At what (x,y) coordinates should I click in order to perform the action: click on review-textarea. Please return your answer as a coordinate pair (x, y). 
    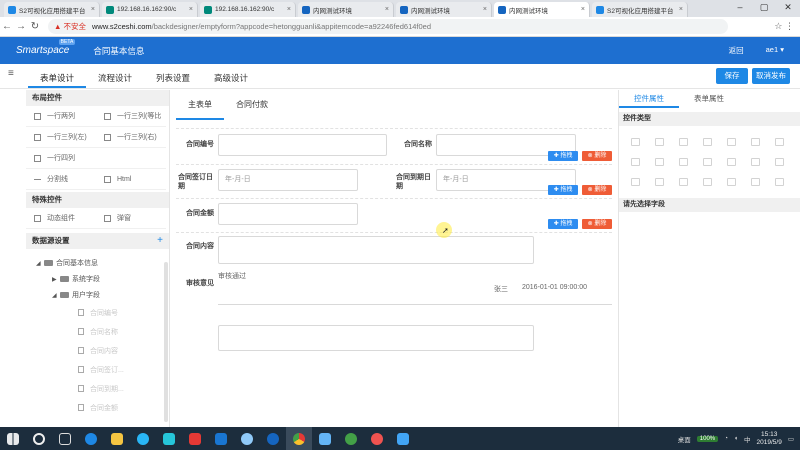
    Looking at the image, I should click on (376, 338).